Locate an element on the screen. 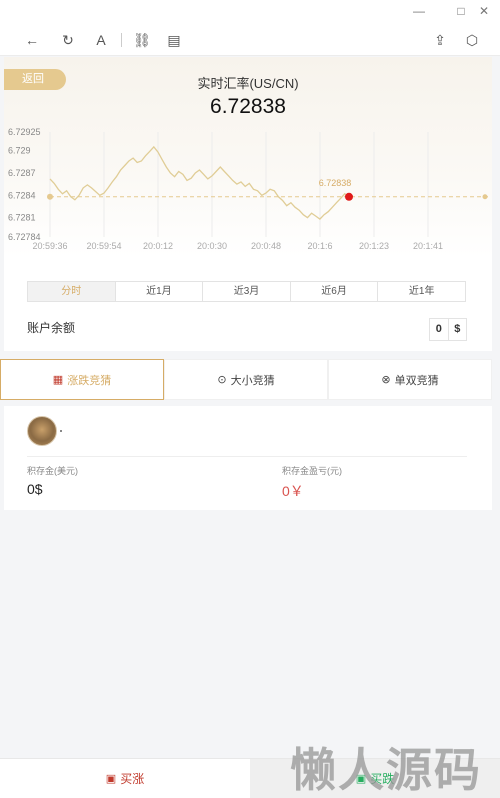 This screenshot has width=500, height=798. mode-tab: ▦ 涨跌竞猜 is located at coordinates (82, 379).